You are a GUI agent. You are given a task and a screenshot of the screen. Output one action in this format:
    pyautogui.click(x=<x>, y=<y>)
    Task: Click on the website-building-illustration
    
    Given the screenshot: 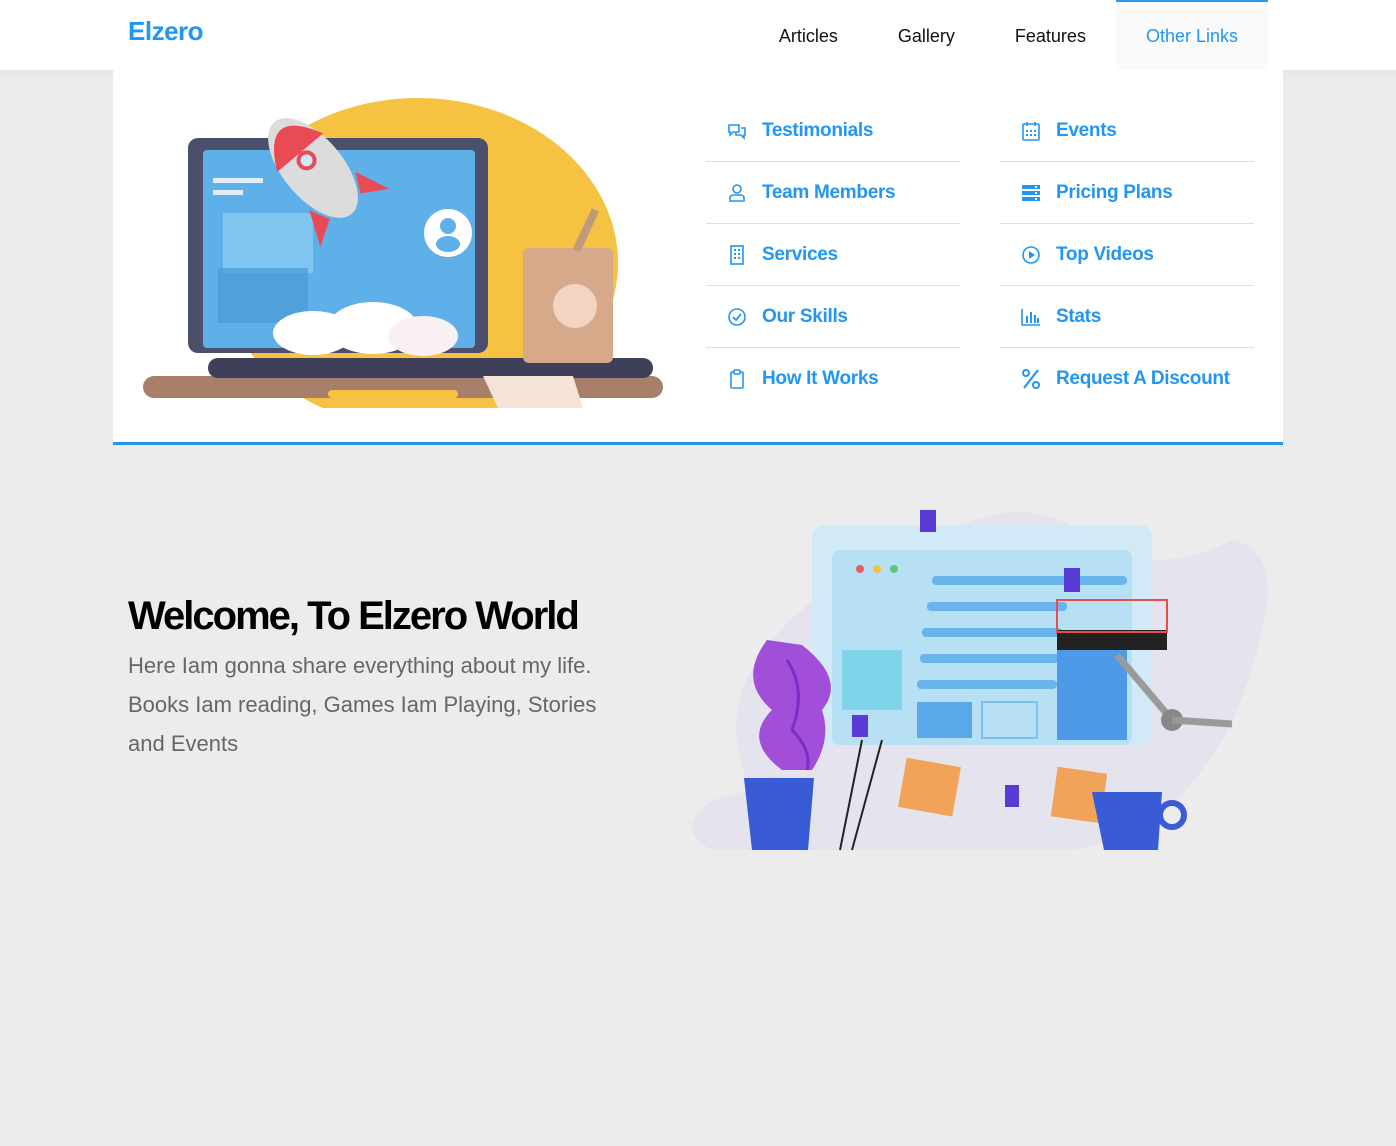 What is the action you would take?
    pyautogui.click(x=980, y=680)
    